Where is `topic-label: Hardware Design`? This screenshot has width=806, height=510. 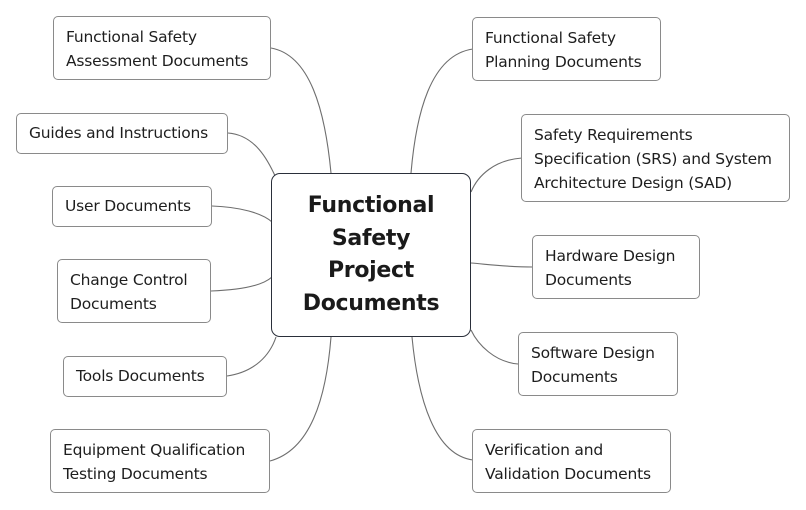
topic-label: Hardware Design is located at coordinates (610, 256).